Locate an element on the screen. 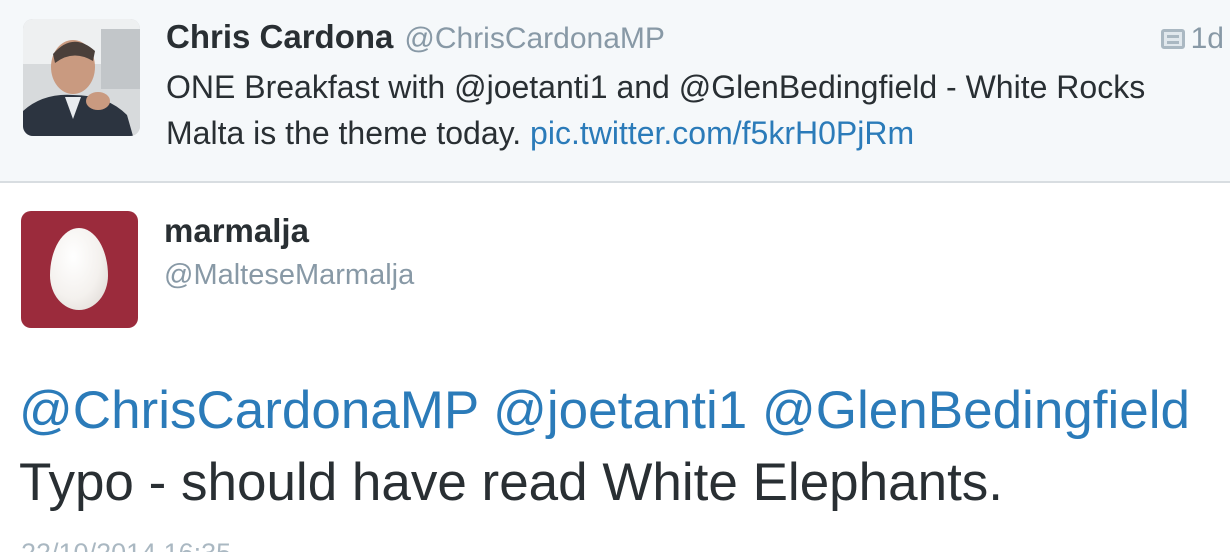 This screenshot has width=1230, height=552. parent-author-avatar is located at coordinates (81, 77).